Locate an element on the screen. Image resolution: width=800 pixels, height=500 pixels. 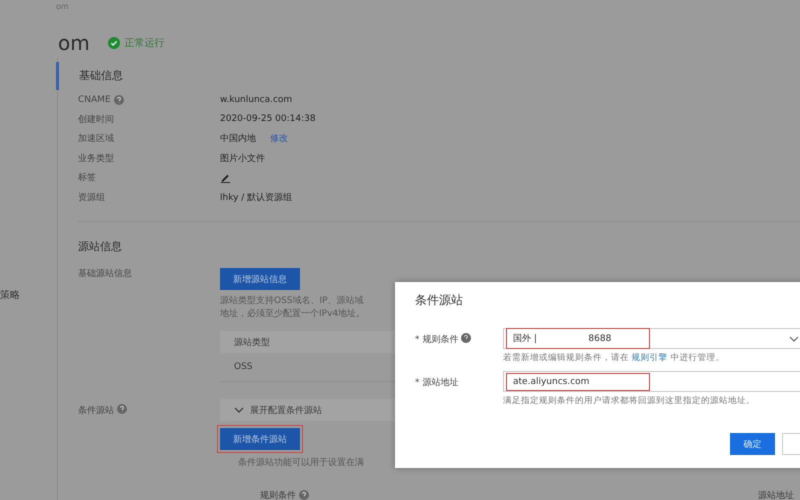
field-label: 业务类型 is located at coordinates (96, 158).